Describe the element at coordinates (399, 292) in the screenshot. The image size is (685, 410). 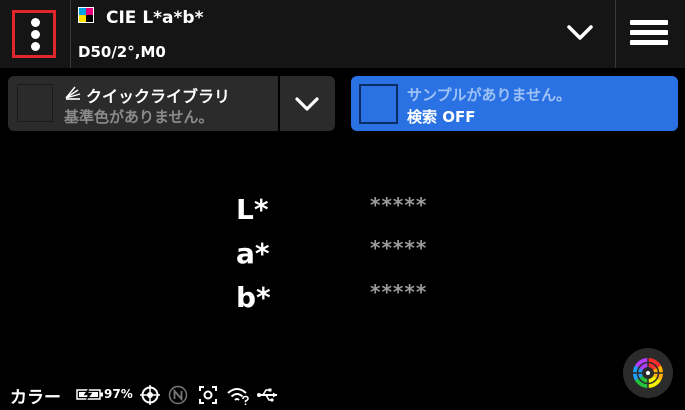
I see `b-star-value: *****` at that location.